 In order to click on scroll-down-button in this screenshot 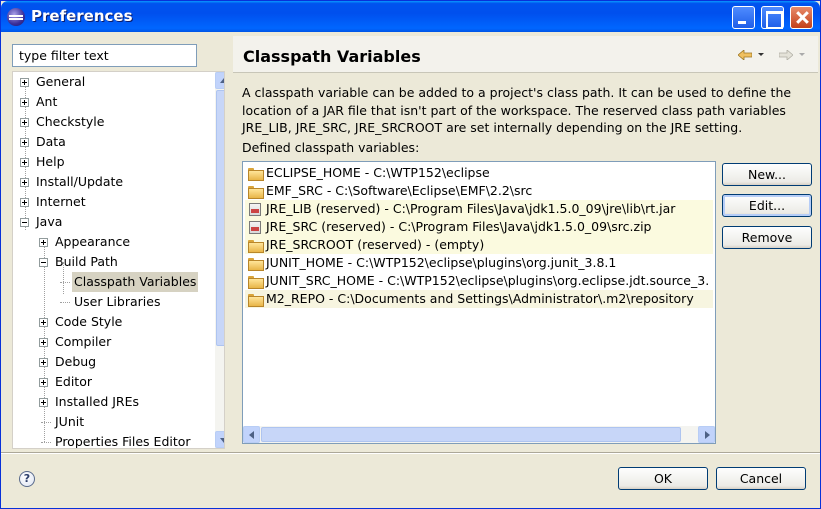, I will do `click(219, 439)`.